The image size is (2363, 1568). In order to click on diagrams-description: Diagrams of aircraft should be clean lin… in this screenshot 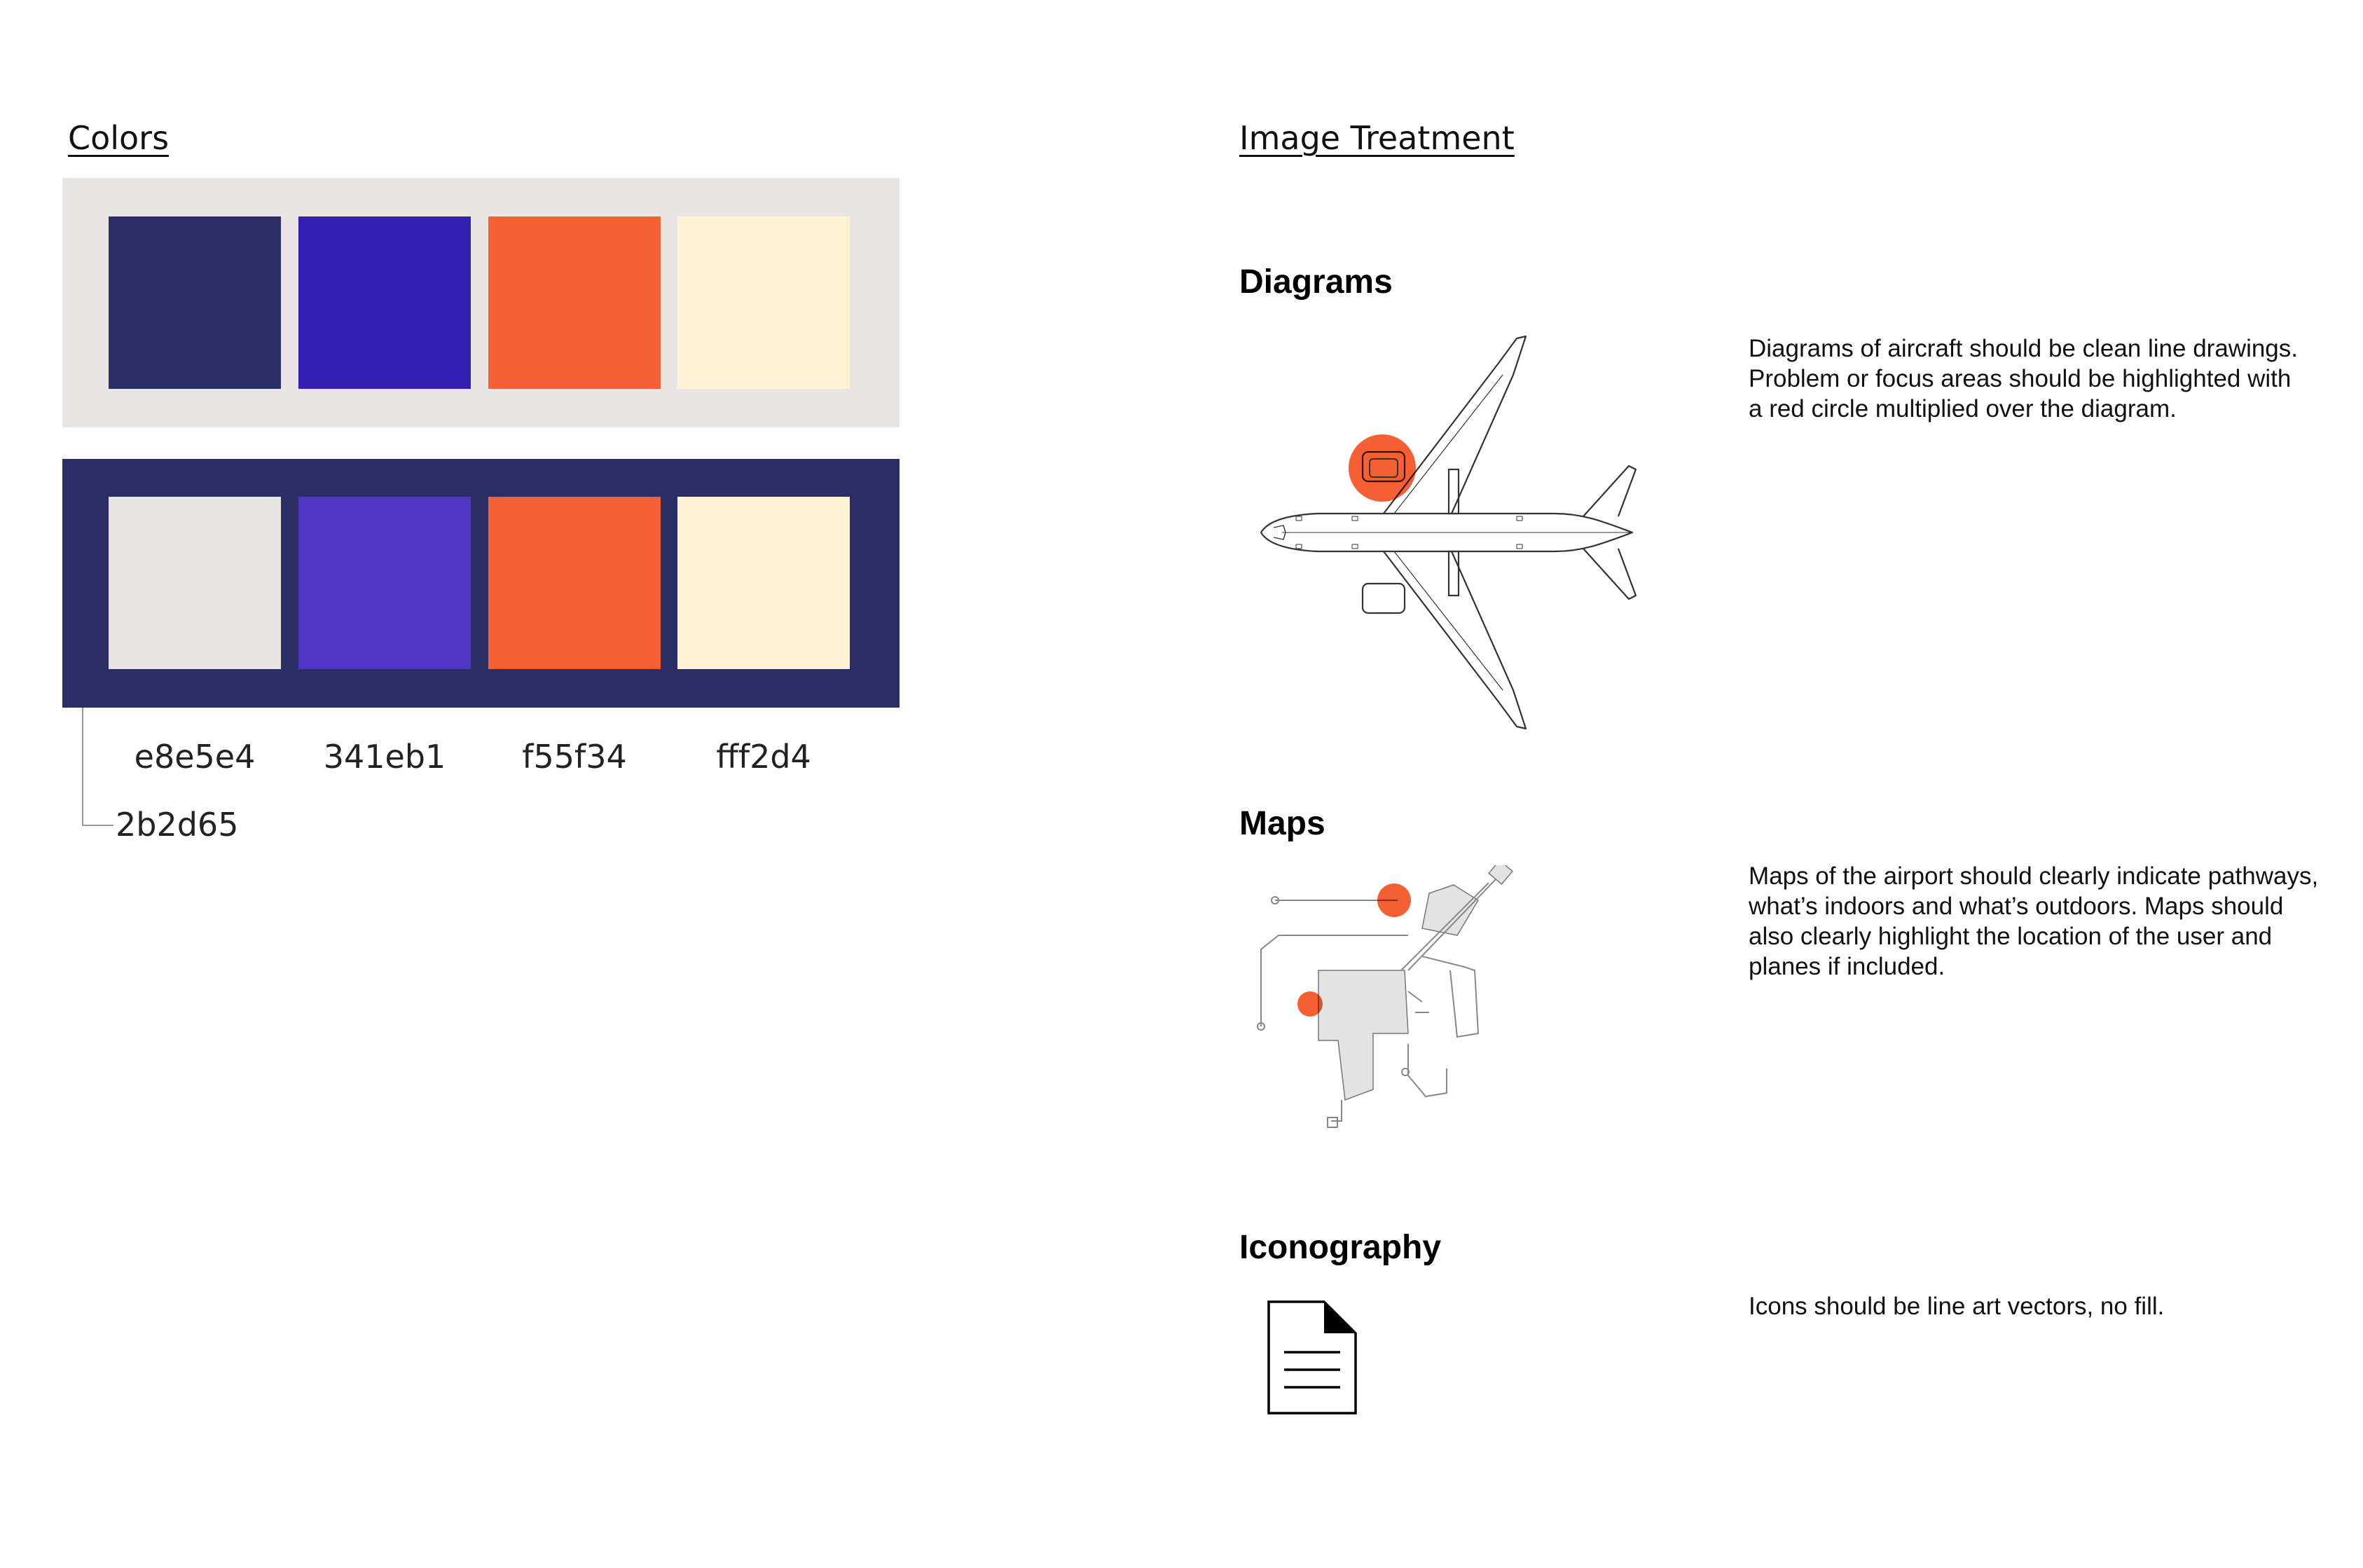, I will do `click(2050, 378)`.